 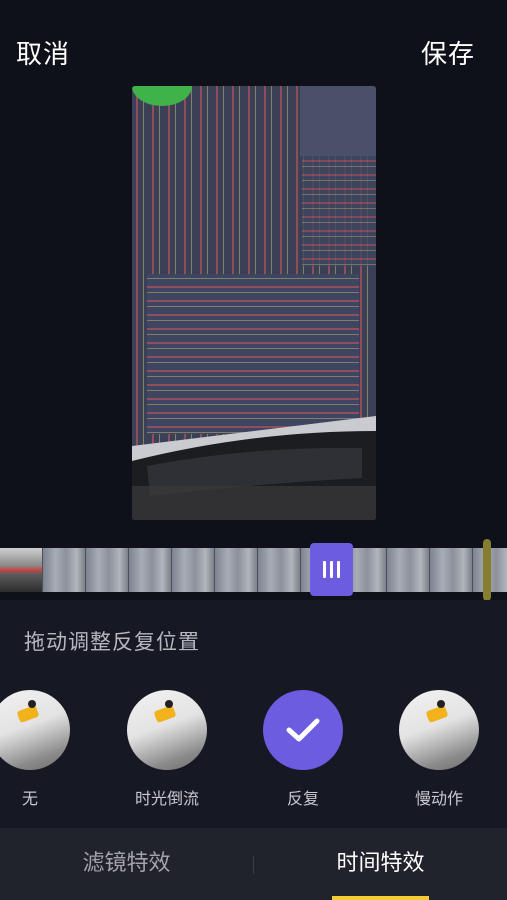 I want to click on effect-none: 无, so click(x=35, y=749).